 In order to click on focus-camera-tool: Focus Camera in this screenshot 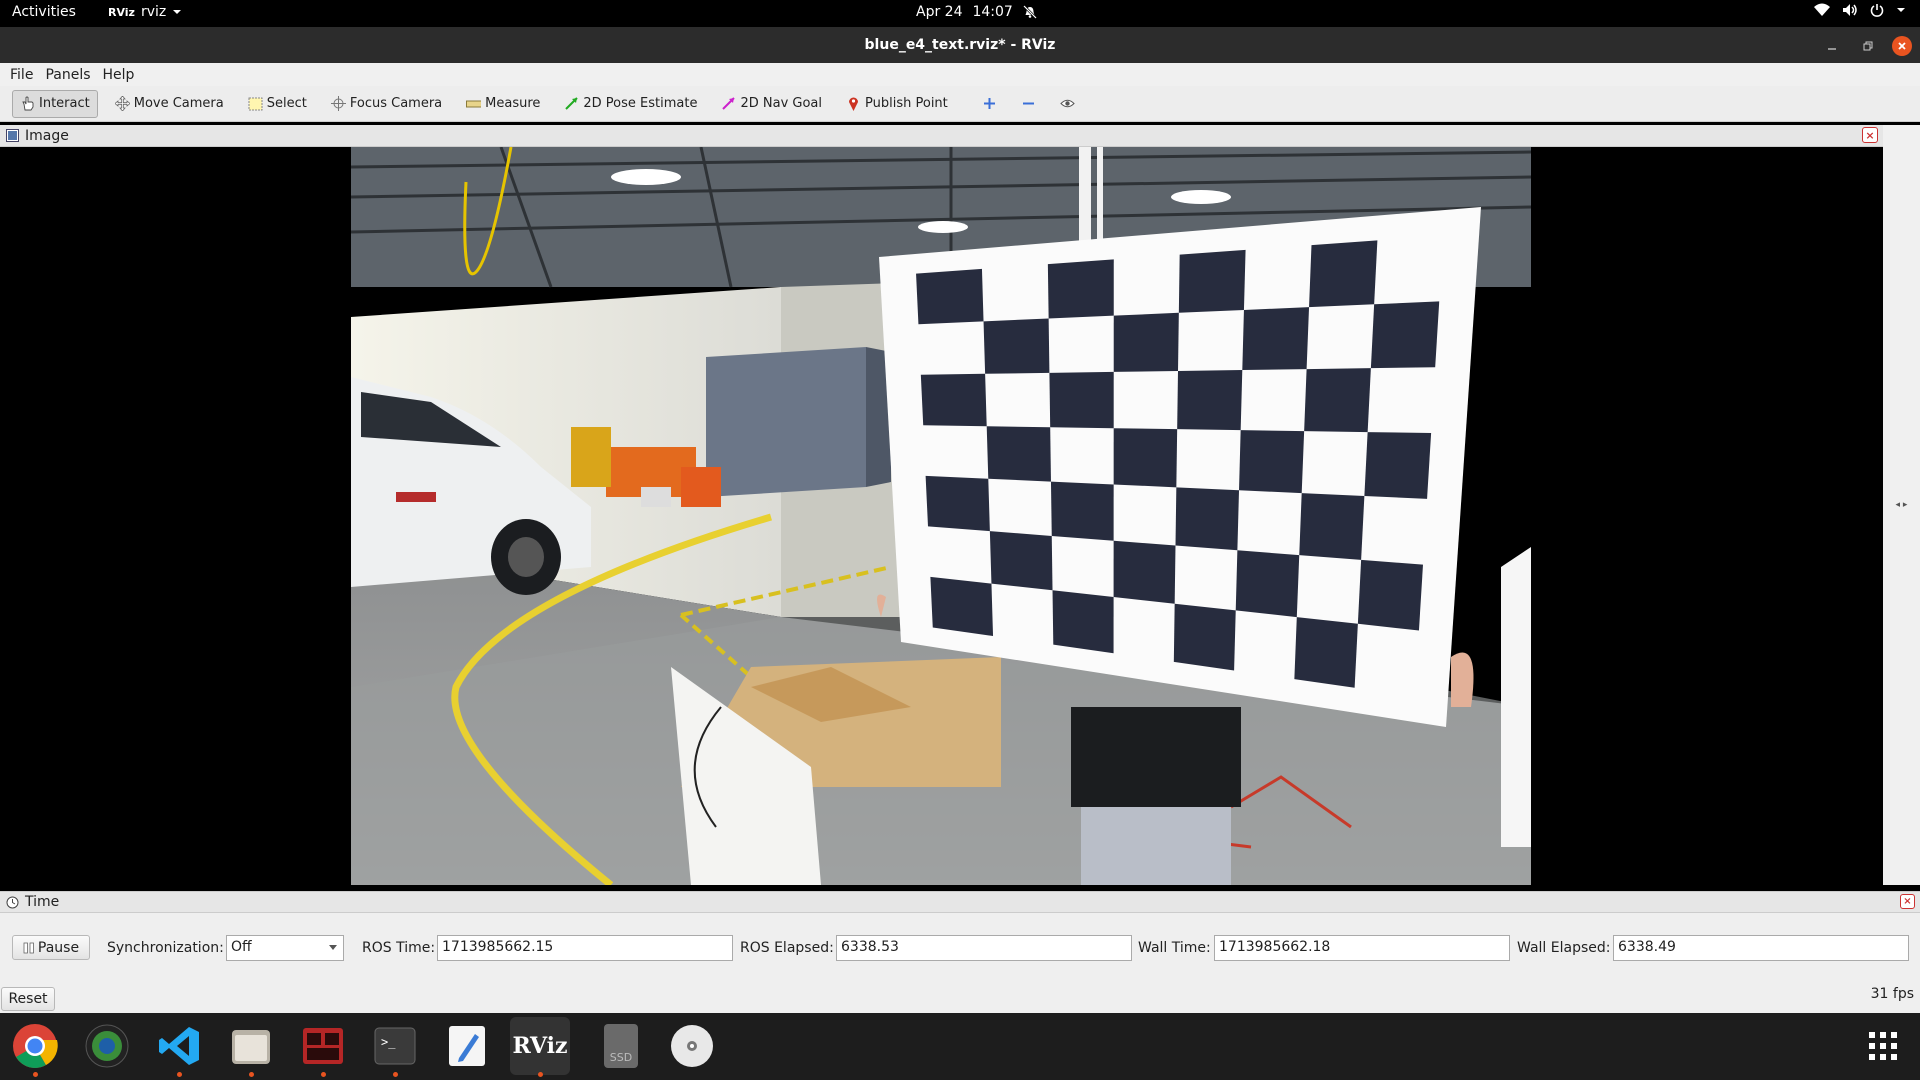, I will do `click(386, 104)`.